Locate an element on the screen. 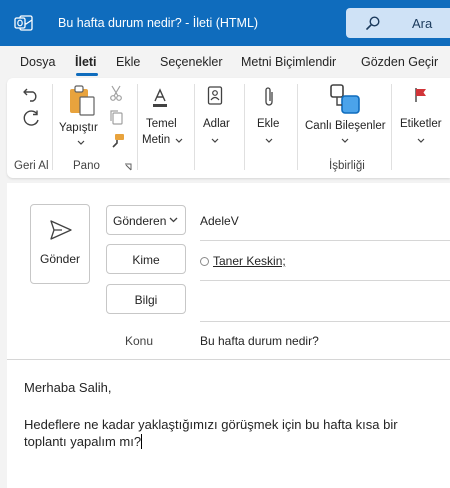 The height and width of the screenshot is (488, 450). to-button: Kime is located at coordinates (146, 259).